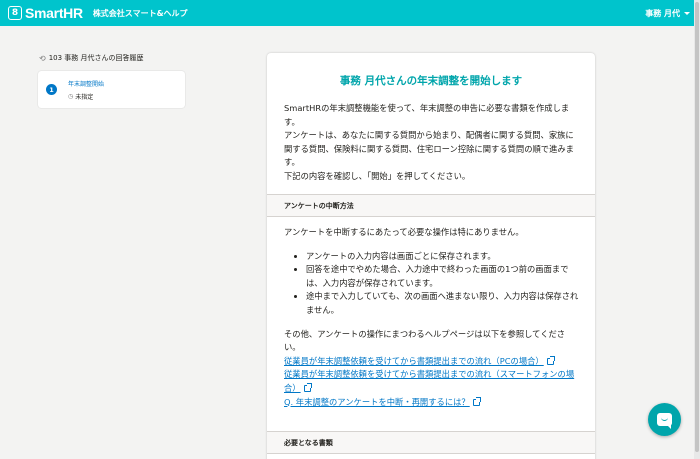 This screenshot has width=700, height=459. Describe the element at coordinates (443, 257) in the screenshot. I see `list-item: アンケートの入力内容は画面ごとに保存されます。` at that location.